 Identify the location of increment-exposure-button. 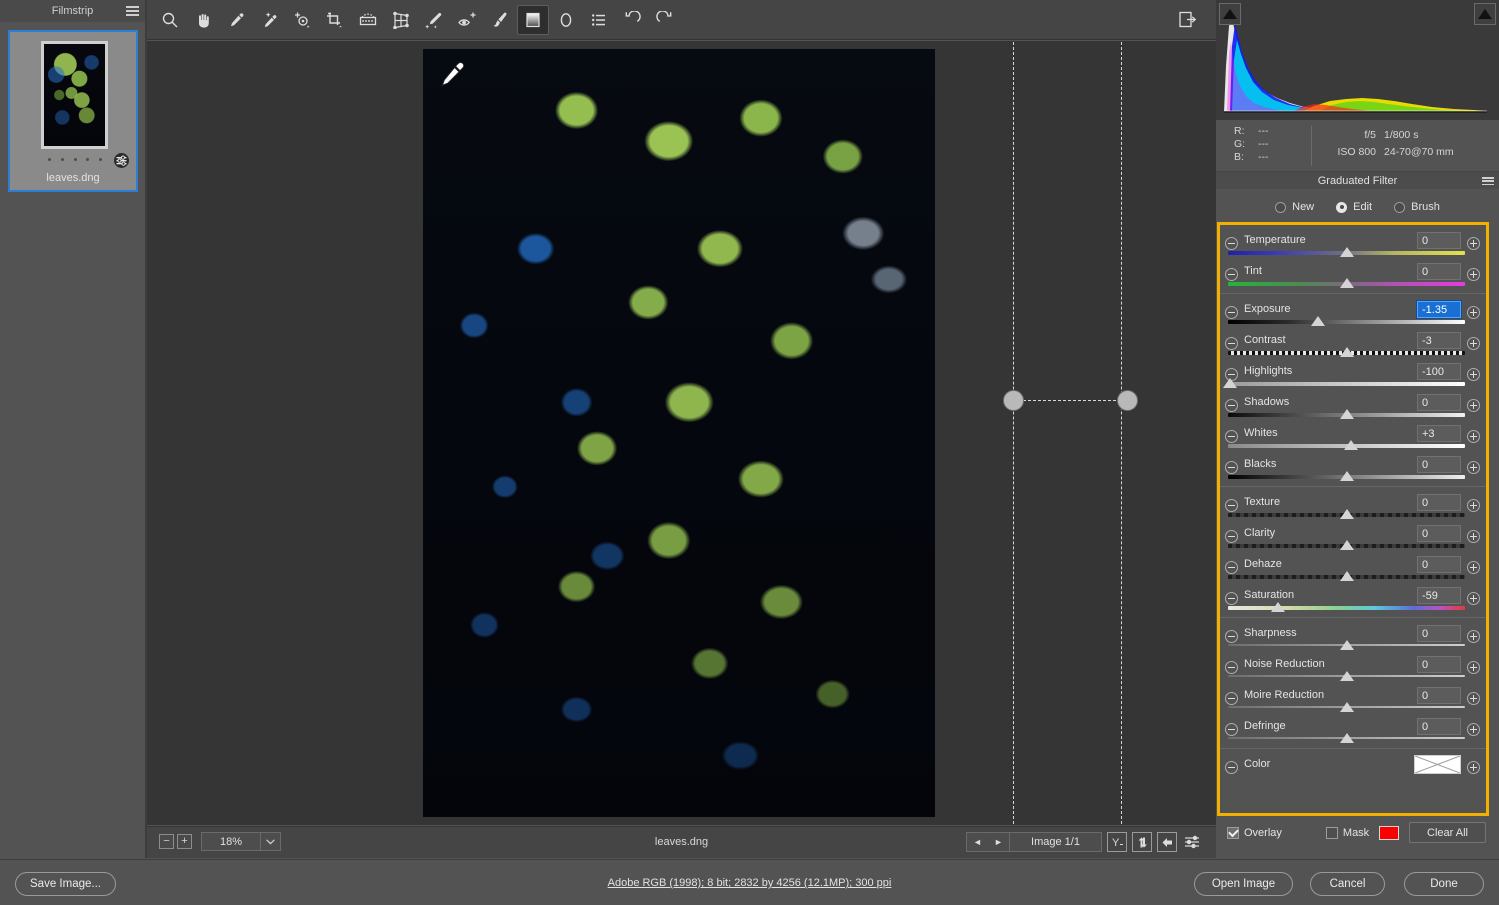
(1473, 312).